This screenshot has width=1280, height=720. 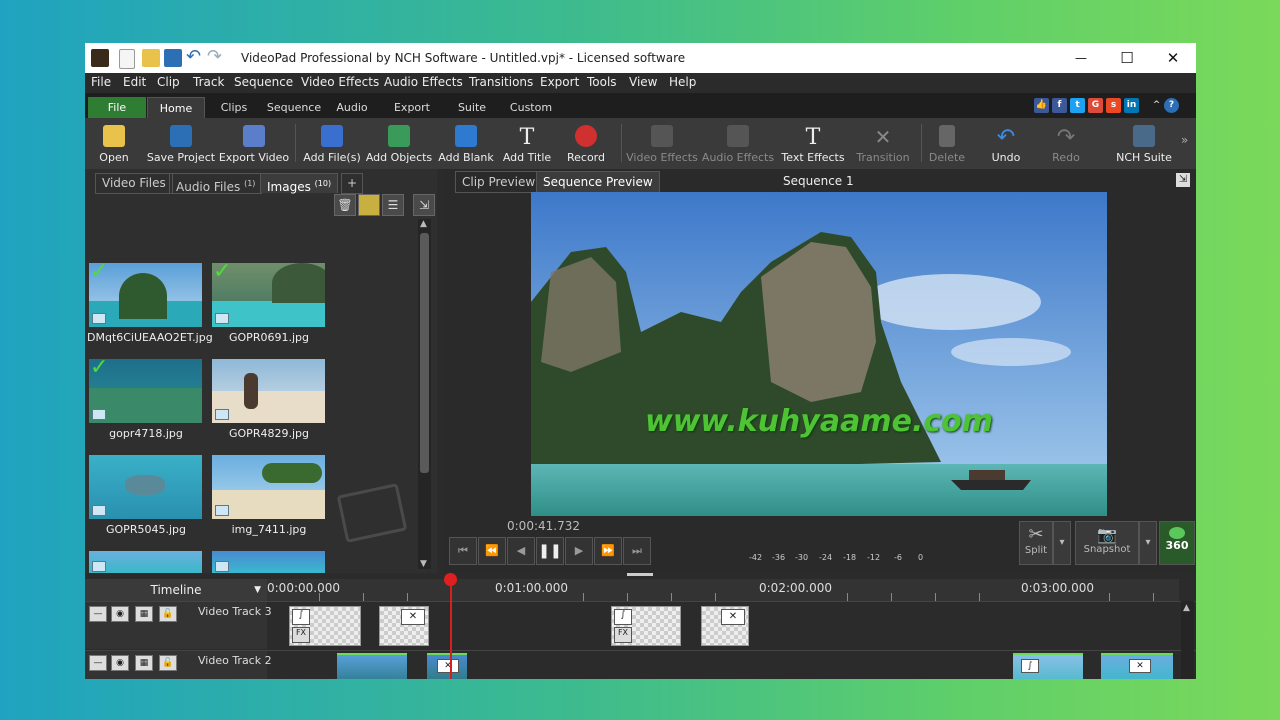 I want to click on timeline-clip, so click(x=372, y=666).